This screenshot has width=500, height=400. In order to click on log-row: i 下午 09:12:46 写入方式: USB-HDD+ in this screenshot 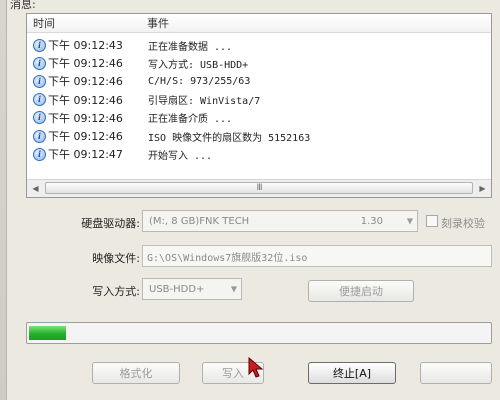, I will do `click(259, 63)`.